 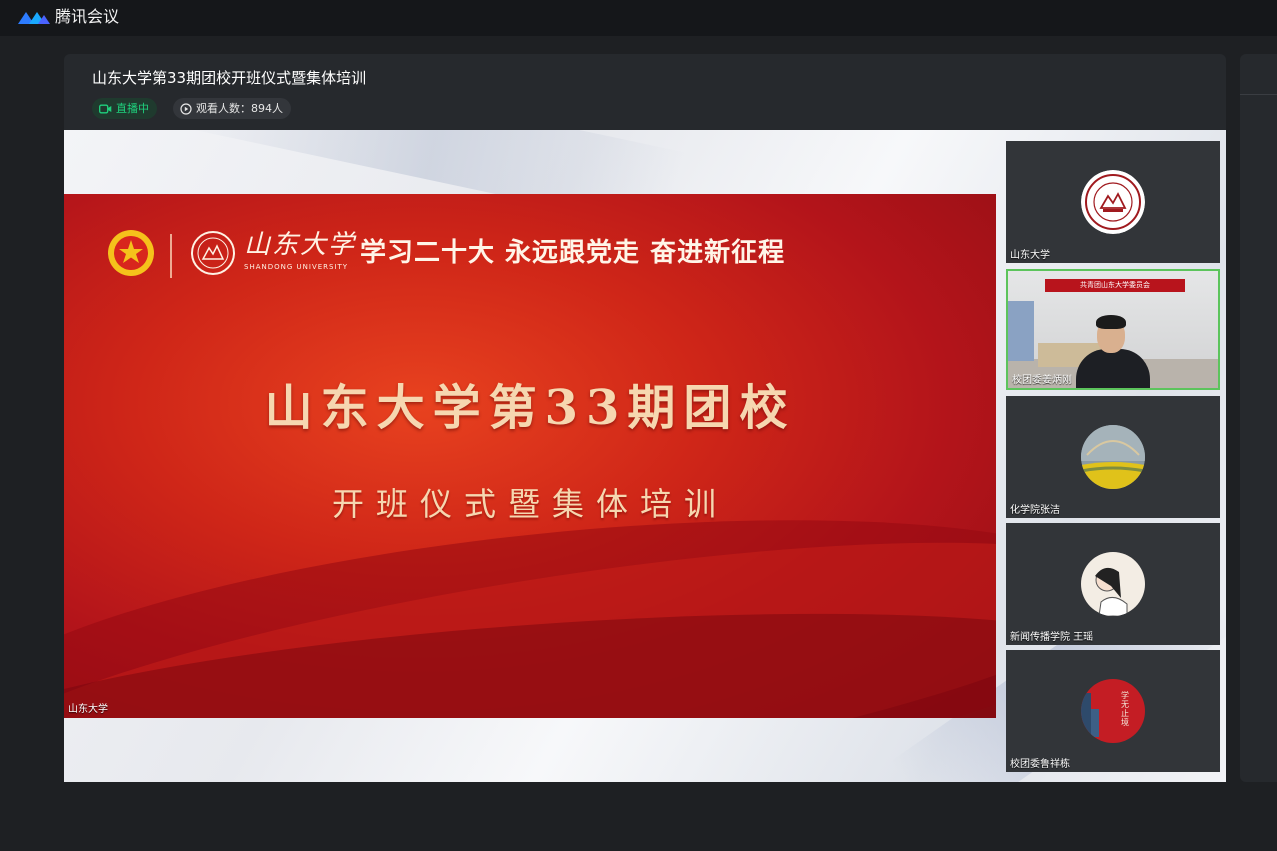 I want to click on sdu-seal-icon, so click(x=213, y=253).